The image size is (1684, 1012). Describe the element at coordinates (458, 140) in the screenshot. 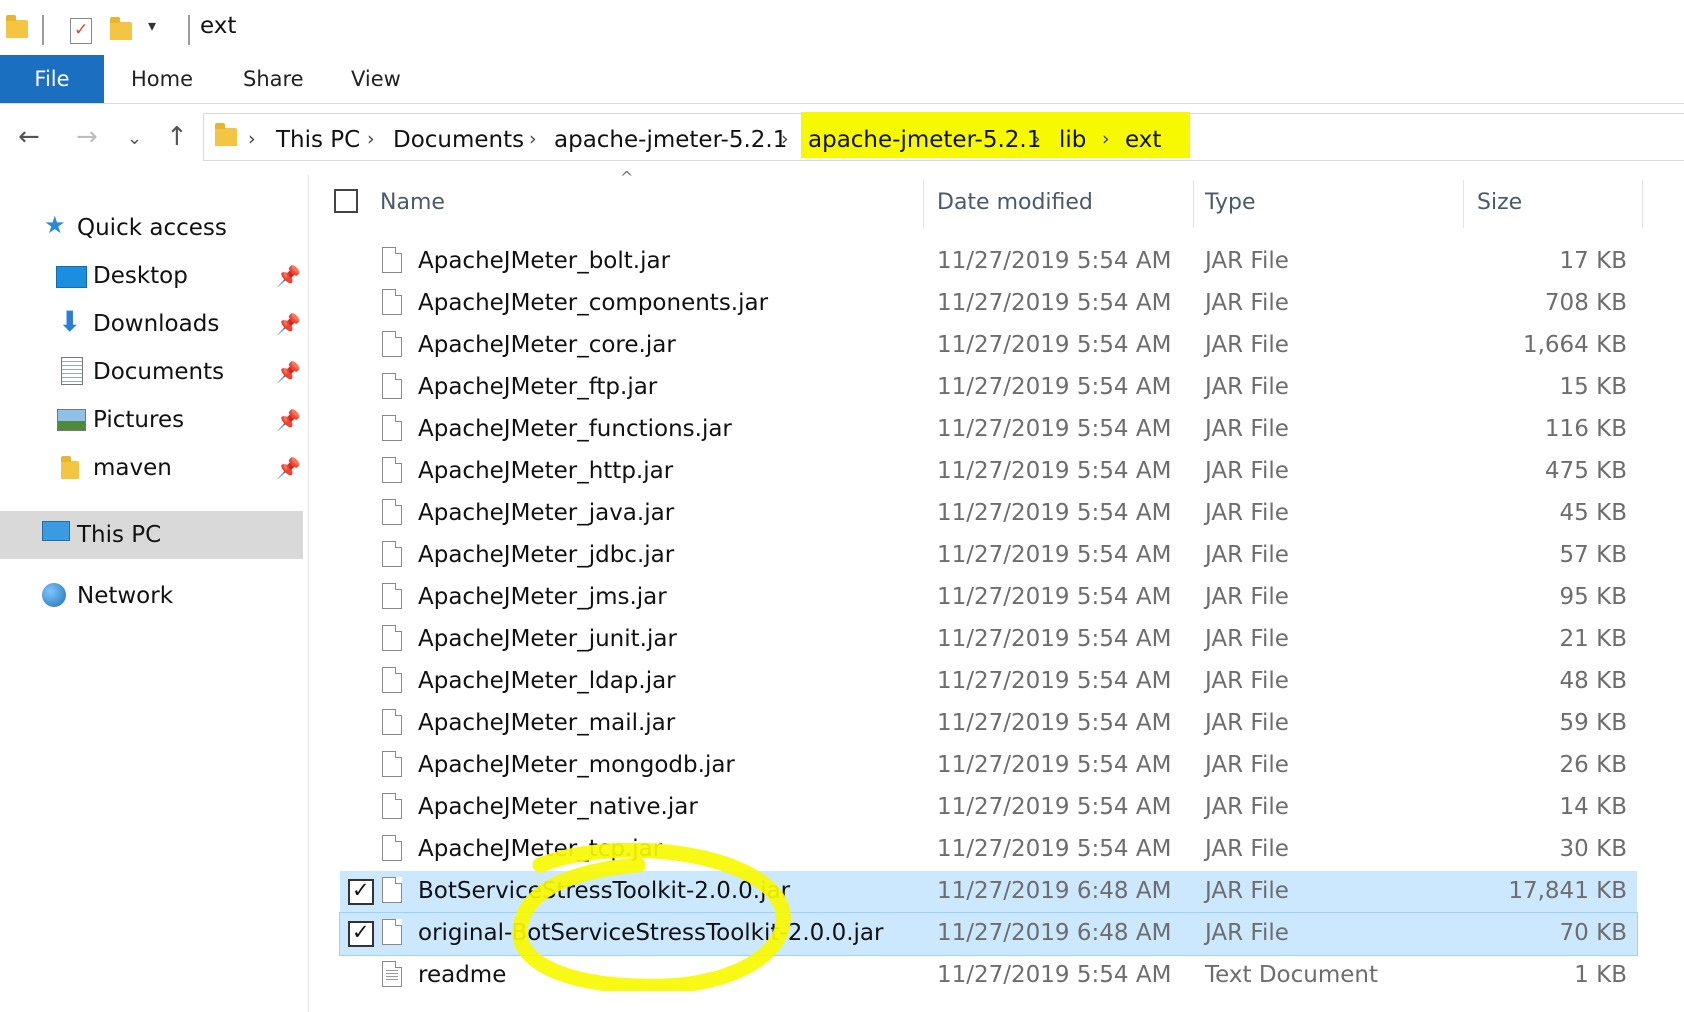

I see `breadcrumb-documents: Documents` at that location.